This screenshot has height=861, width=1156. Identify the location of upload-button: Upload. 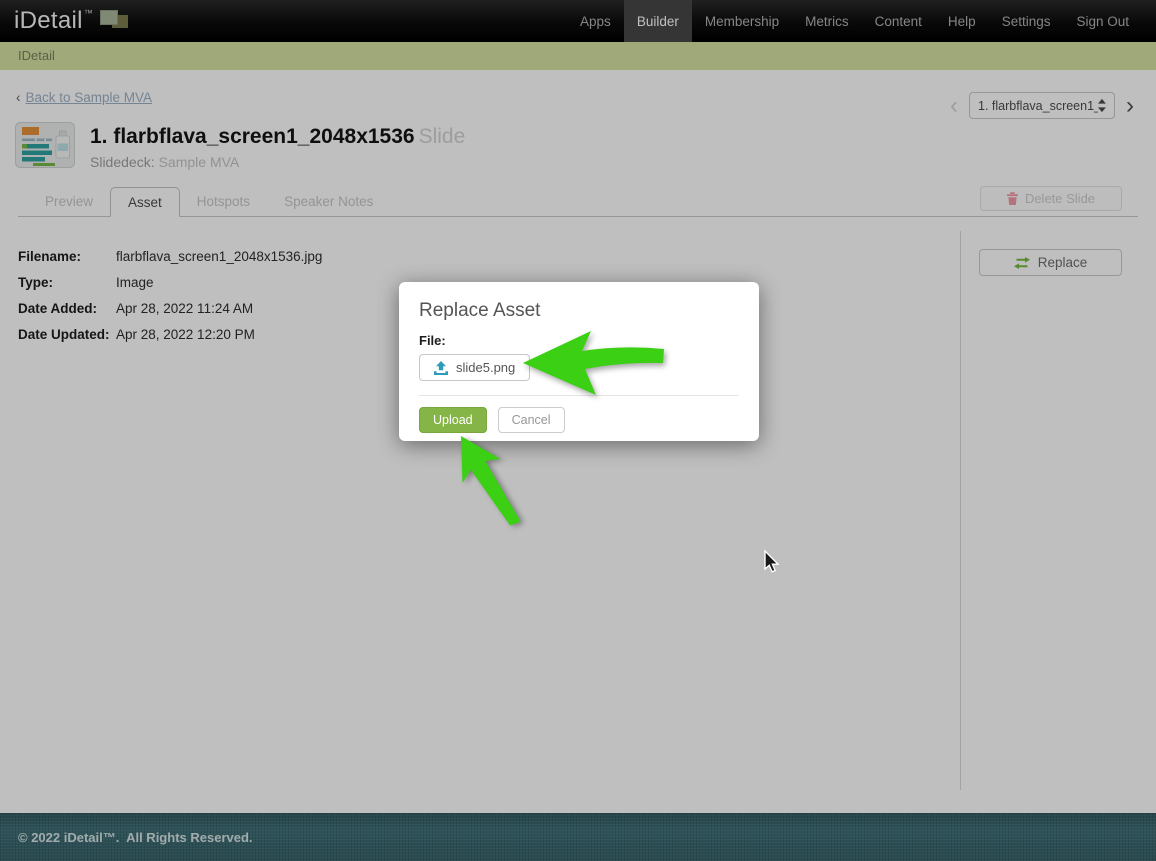
(453, 420).